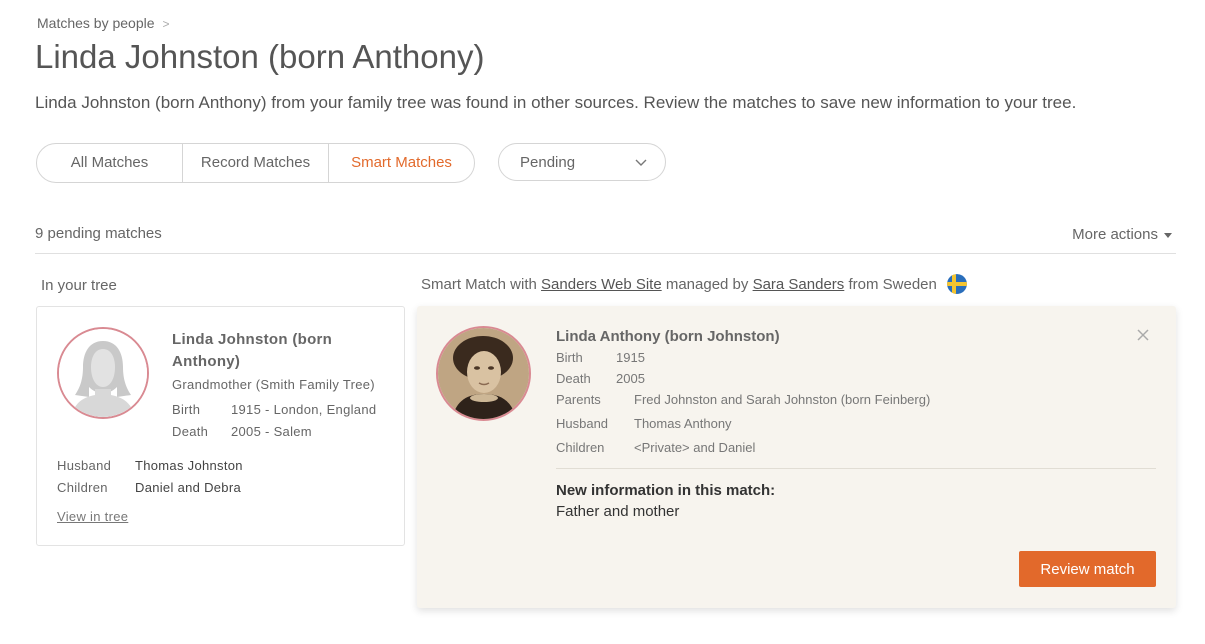 Image resolution: width=1205 pixels, height=644 pixels. Describe the element at coordinates (957, 283) in the screenshot. I see `sweden-flag-icon` at that location.